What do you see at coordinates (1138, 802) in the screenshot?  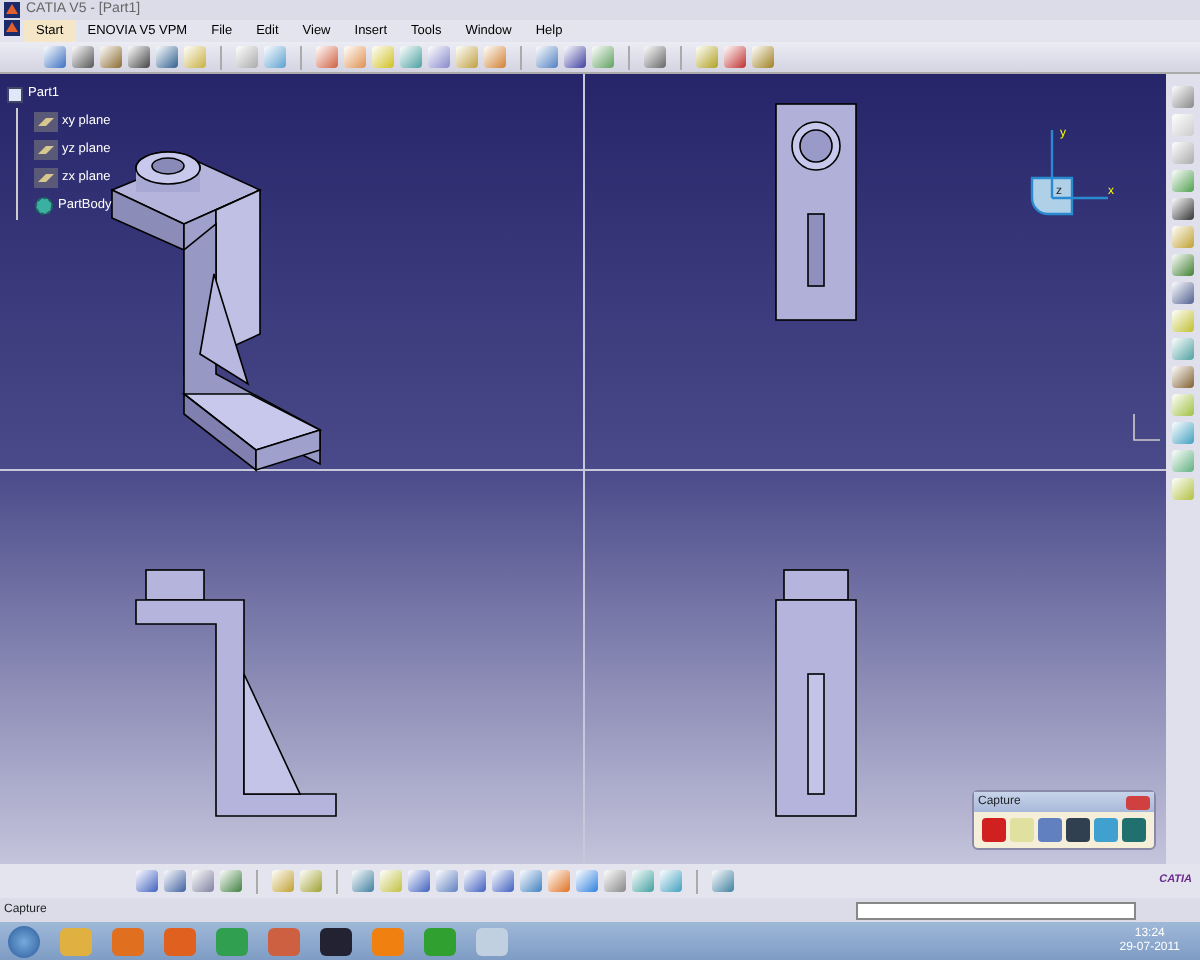 I see `close-button` at bounding box center [1138, 802].